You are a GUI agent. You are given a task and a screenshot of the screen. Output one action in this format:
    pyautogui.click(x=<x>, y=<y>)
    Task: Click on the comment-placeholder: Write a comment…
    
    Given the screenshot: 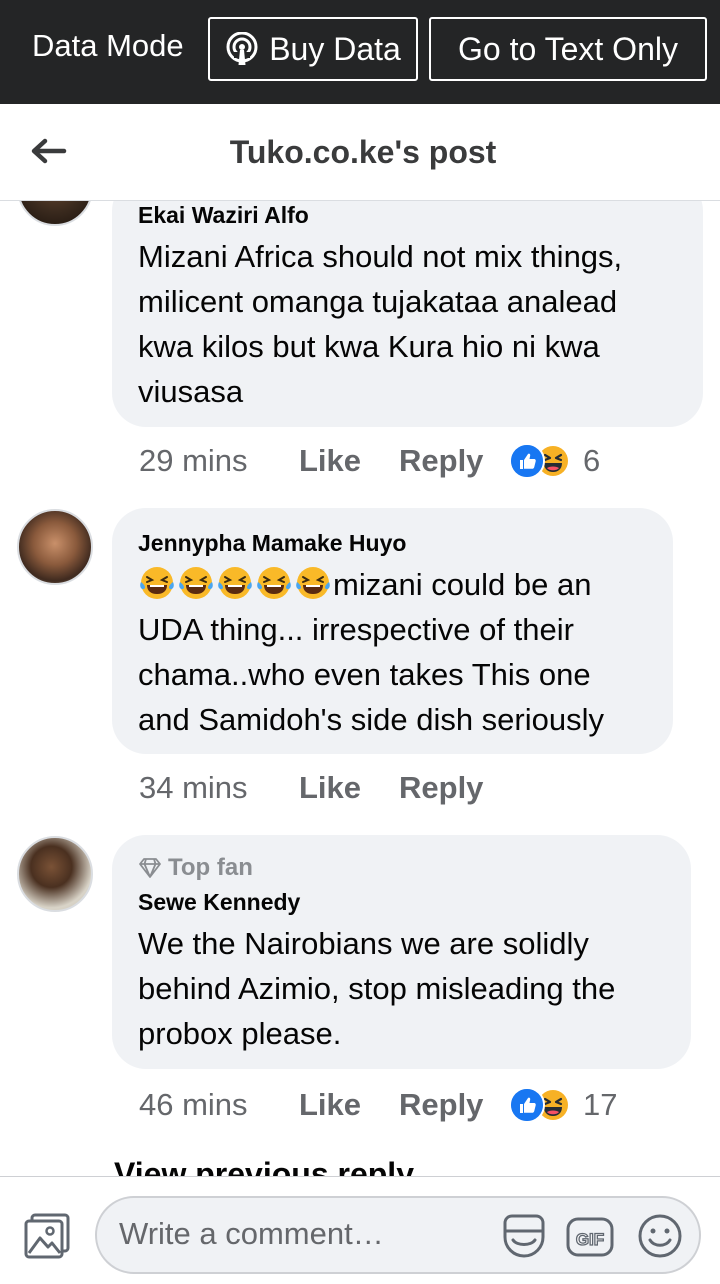 What is the action you would take?
    pyautogui.click(x=251, y=1233)
    